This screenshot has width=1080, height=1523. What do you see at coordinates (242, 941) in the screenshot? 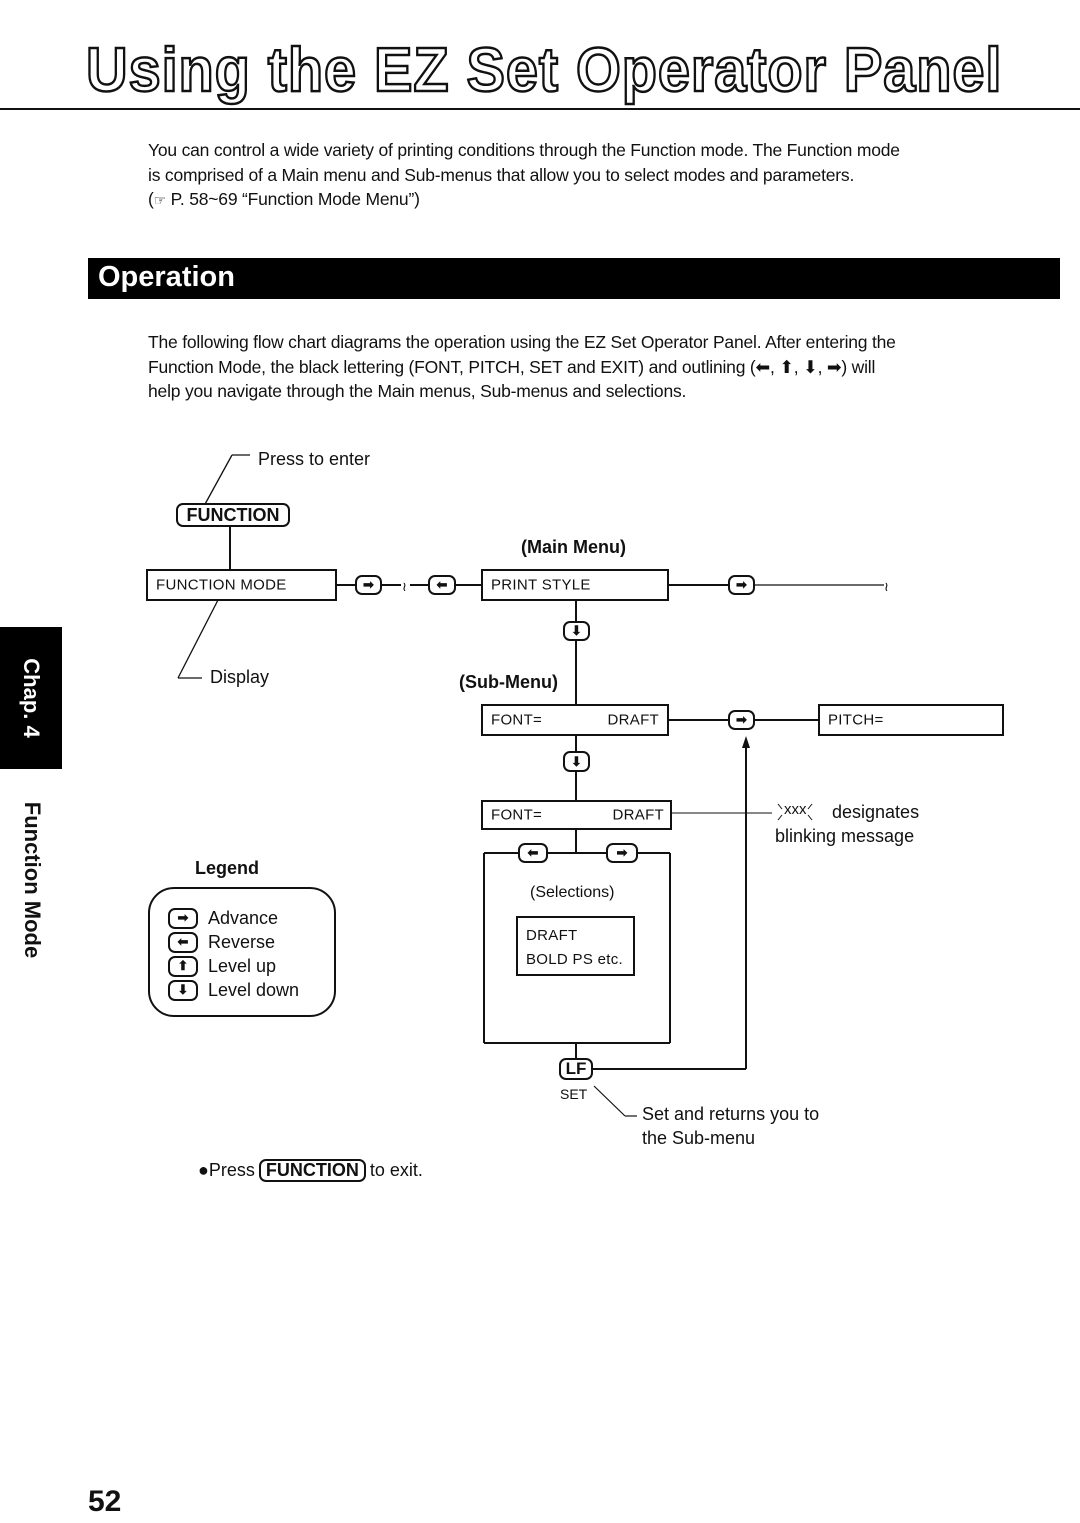
I see `legend-label: Reverse` at bounding box center [242, 941].